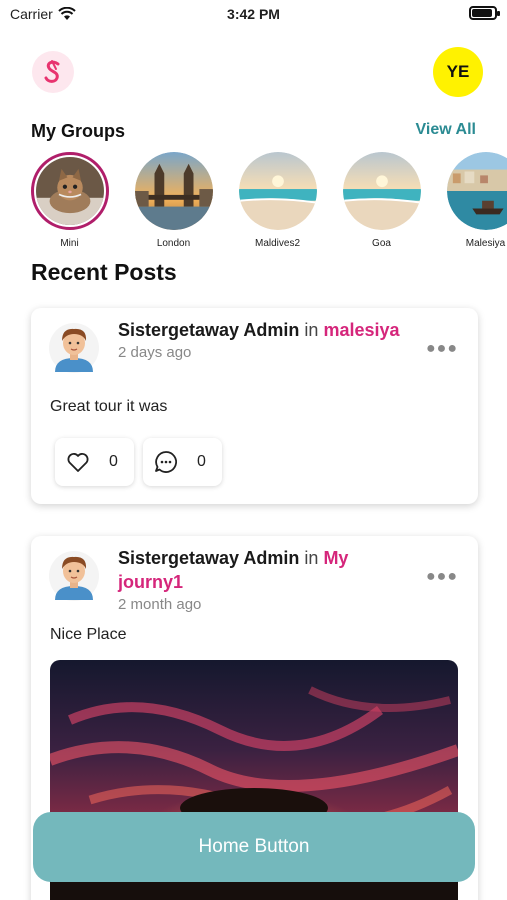  I want to click on post-time: 2 month ago, so click(160, 604).